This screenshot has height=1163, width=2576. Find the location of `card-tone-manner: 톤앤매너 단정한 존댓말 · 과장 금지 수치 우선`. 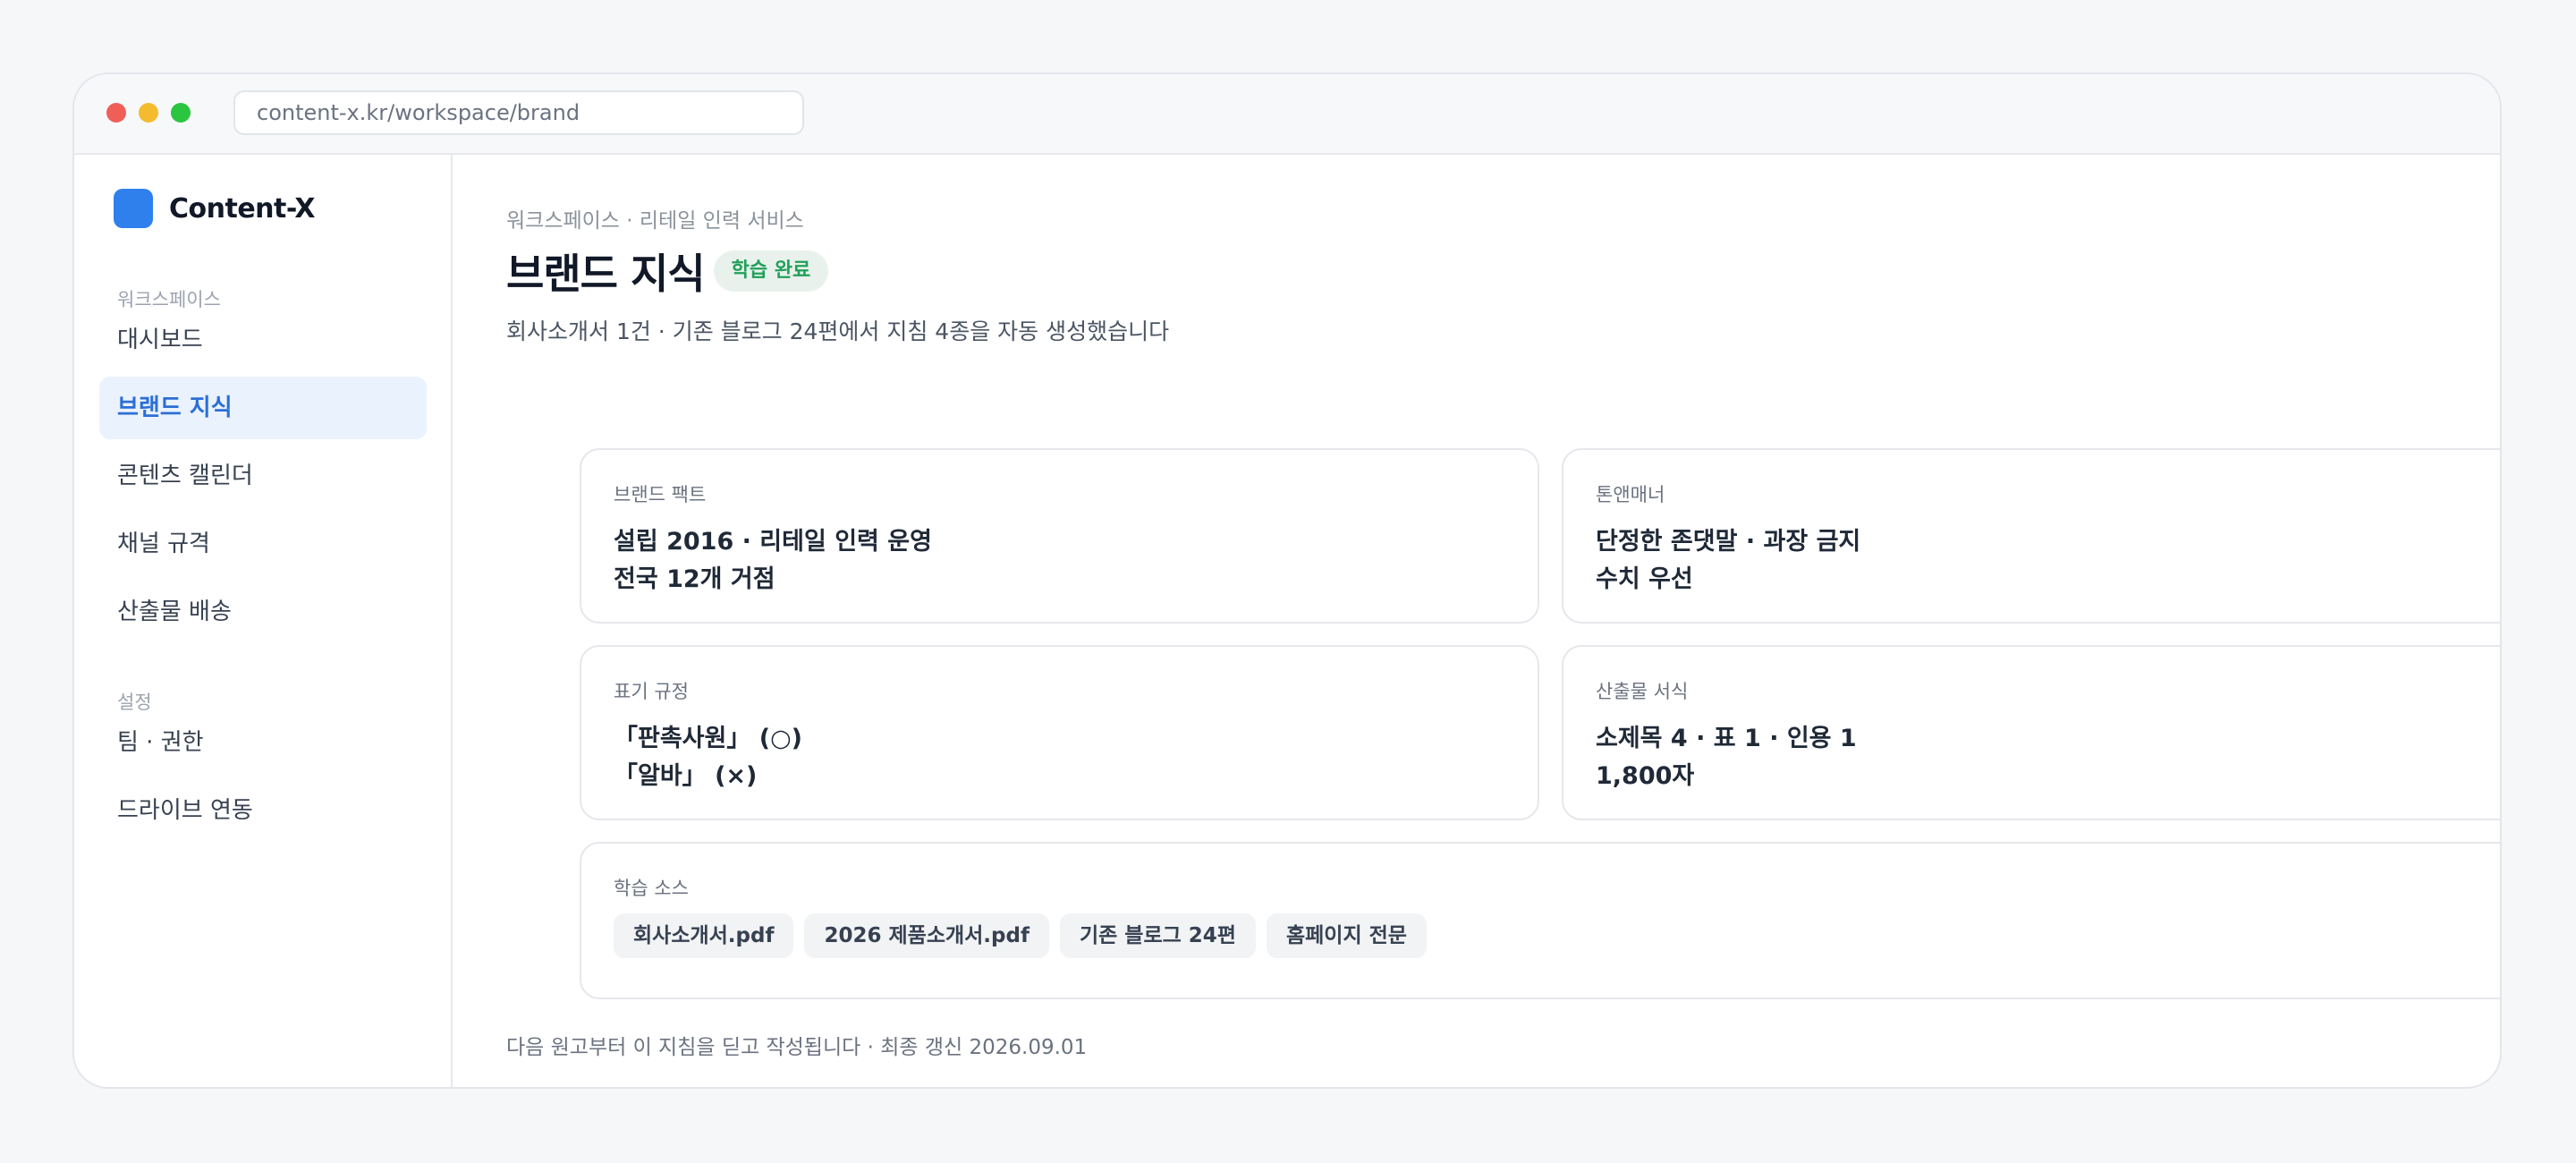

card-tone-manner: 톤앤매너 단정한 존댓말 · 과장 금지 수치 우선 is located at coordinates (2031, 536).